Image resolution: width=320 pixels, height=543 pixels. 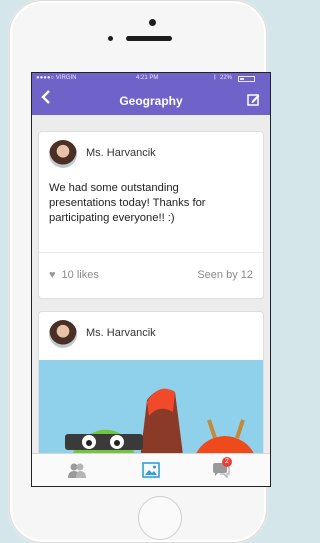 I want to click on status-bar: ●●●●○ VIRGIN 4:21 PM ᛒ 22%, so click(x=151, y=79).